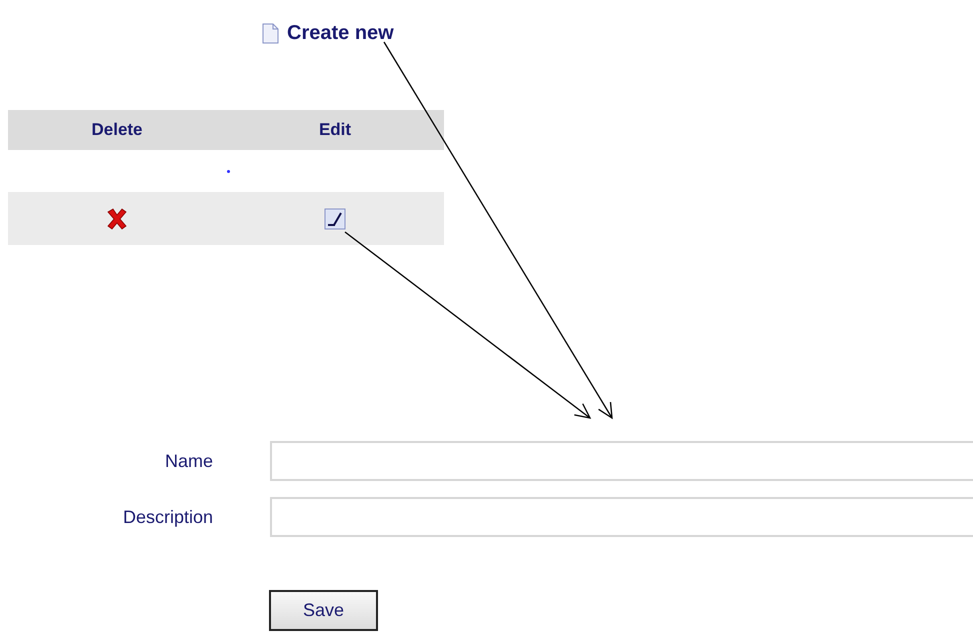  I want to click on column-header: Delete, so click(117, 130).